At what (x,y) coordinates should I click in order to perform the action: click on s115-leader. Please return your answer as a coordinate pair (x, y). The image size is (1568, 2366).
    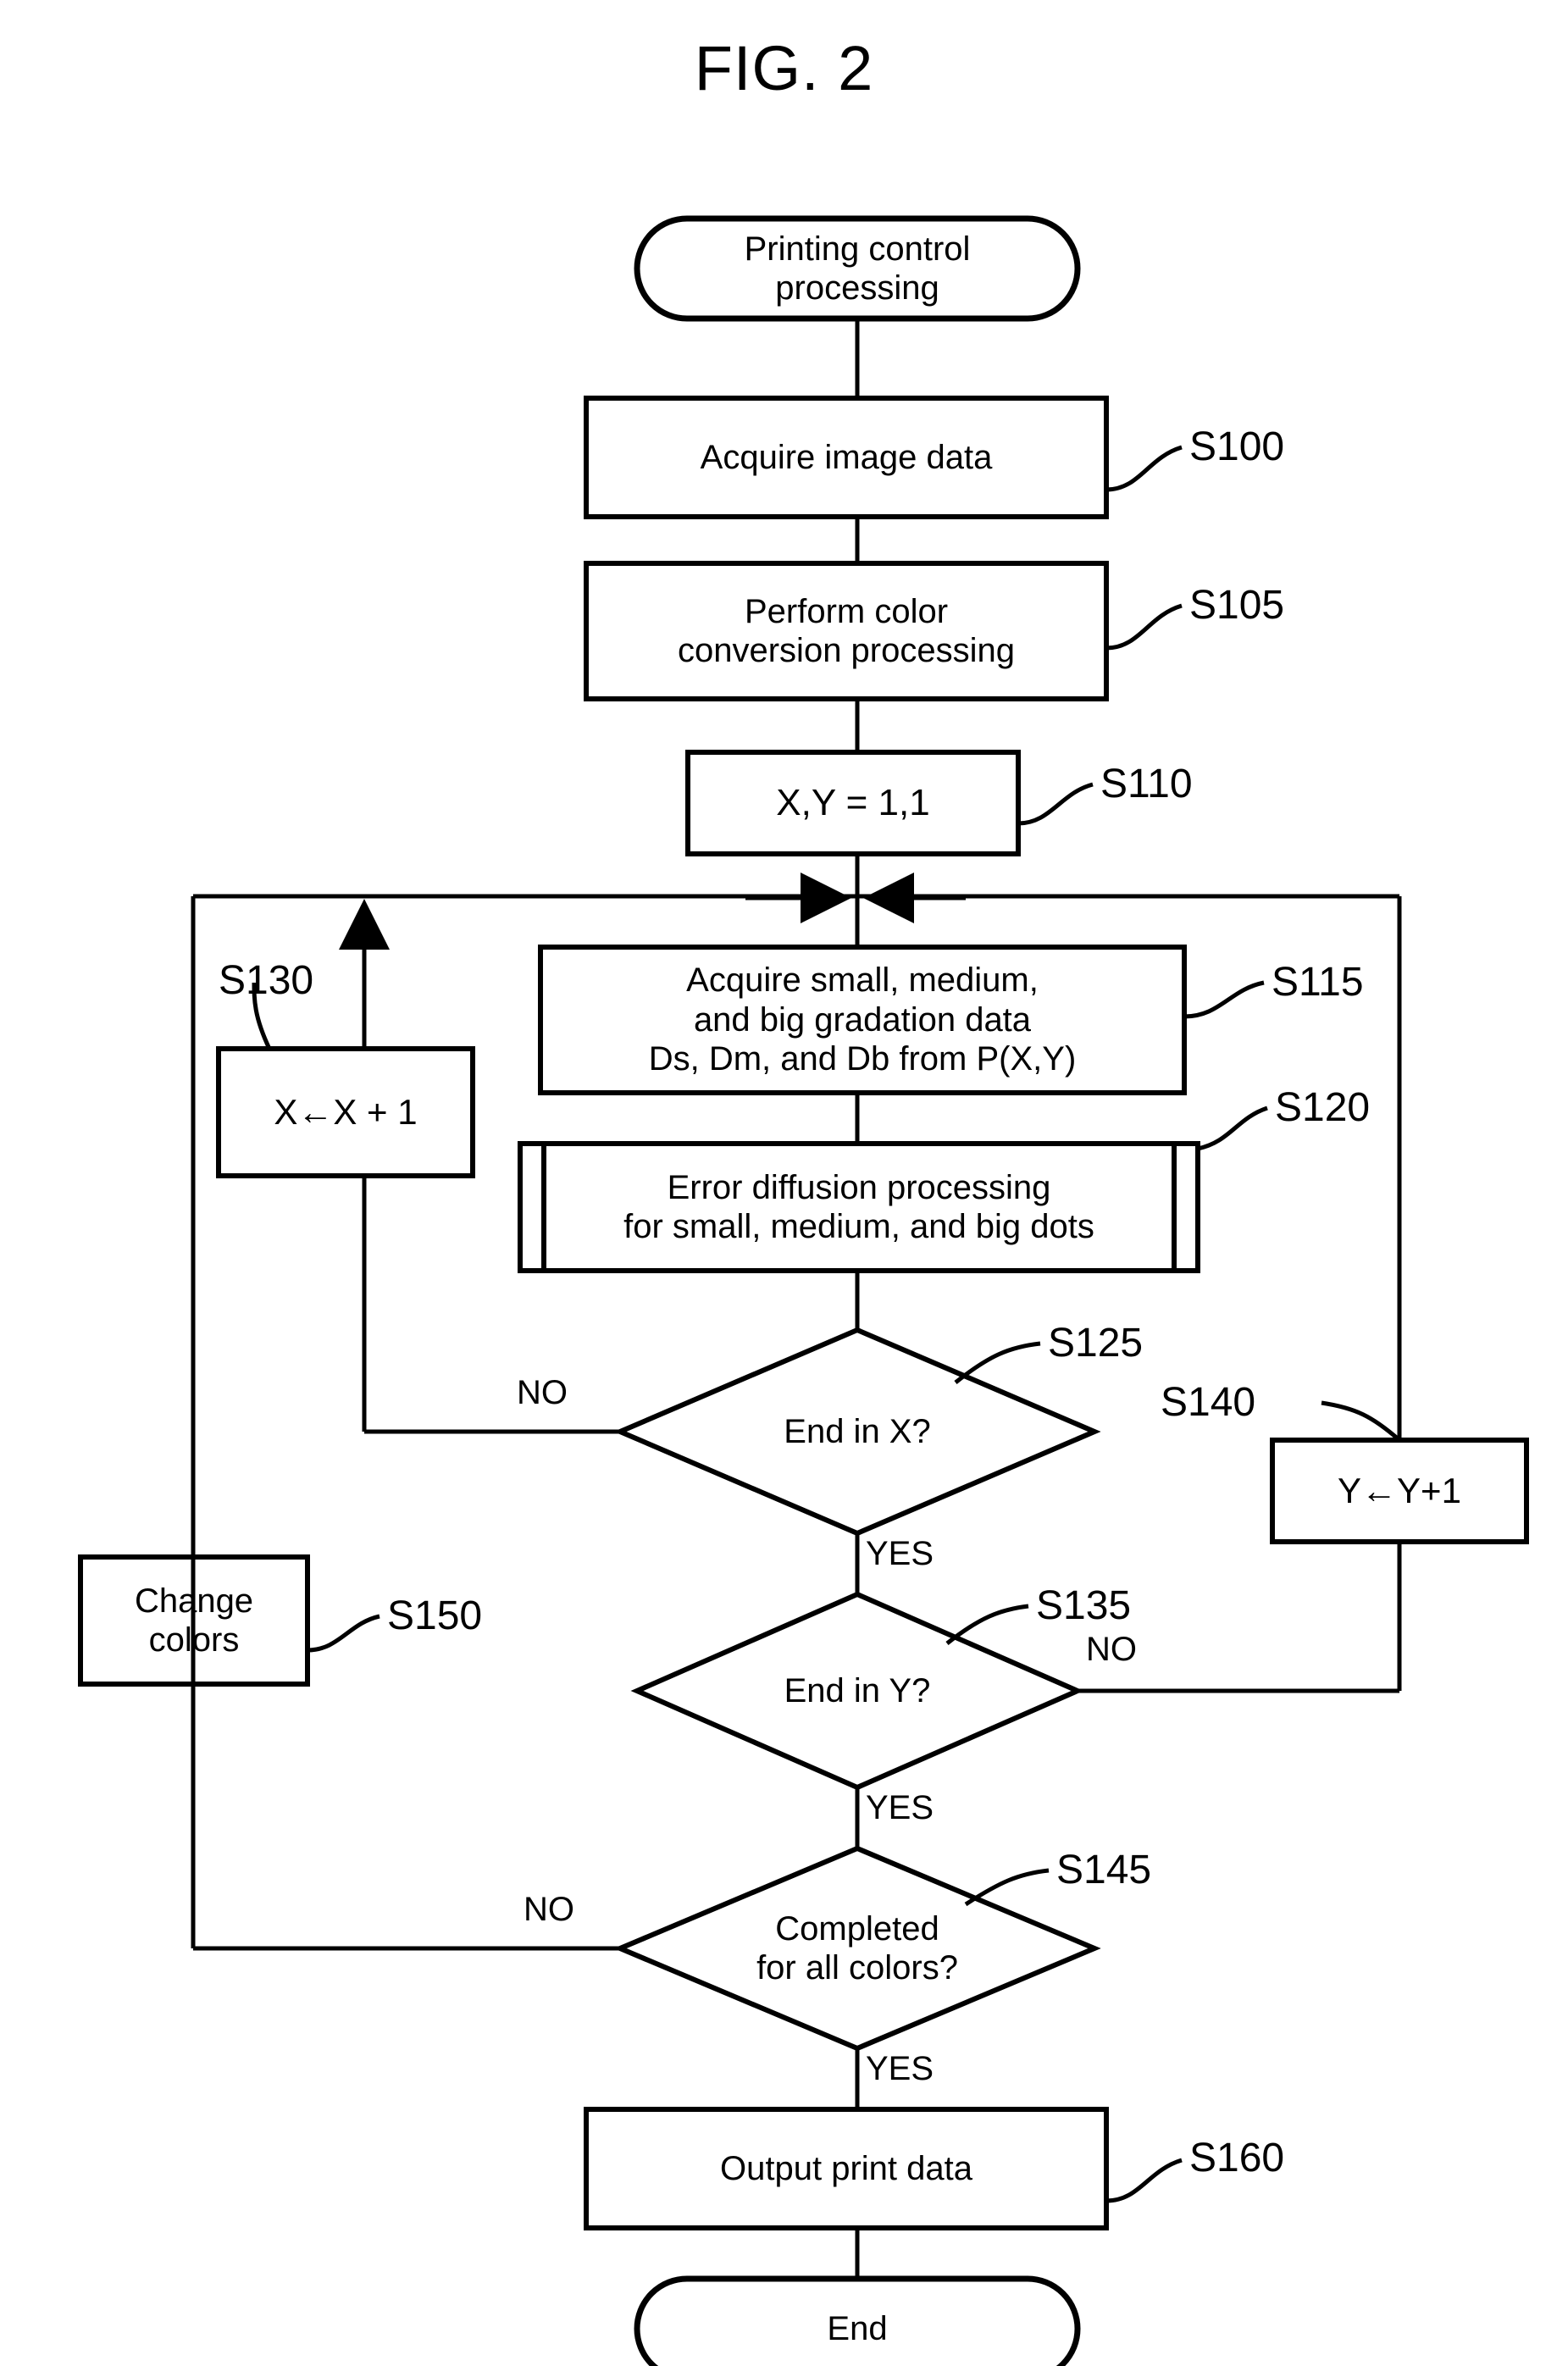
    Looking at the image, I should click on (1224, 999).